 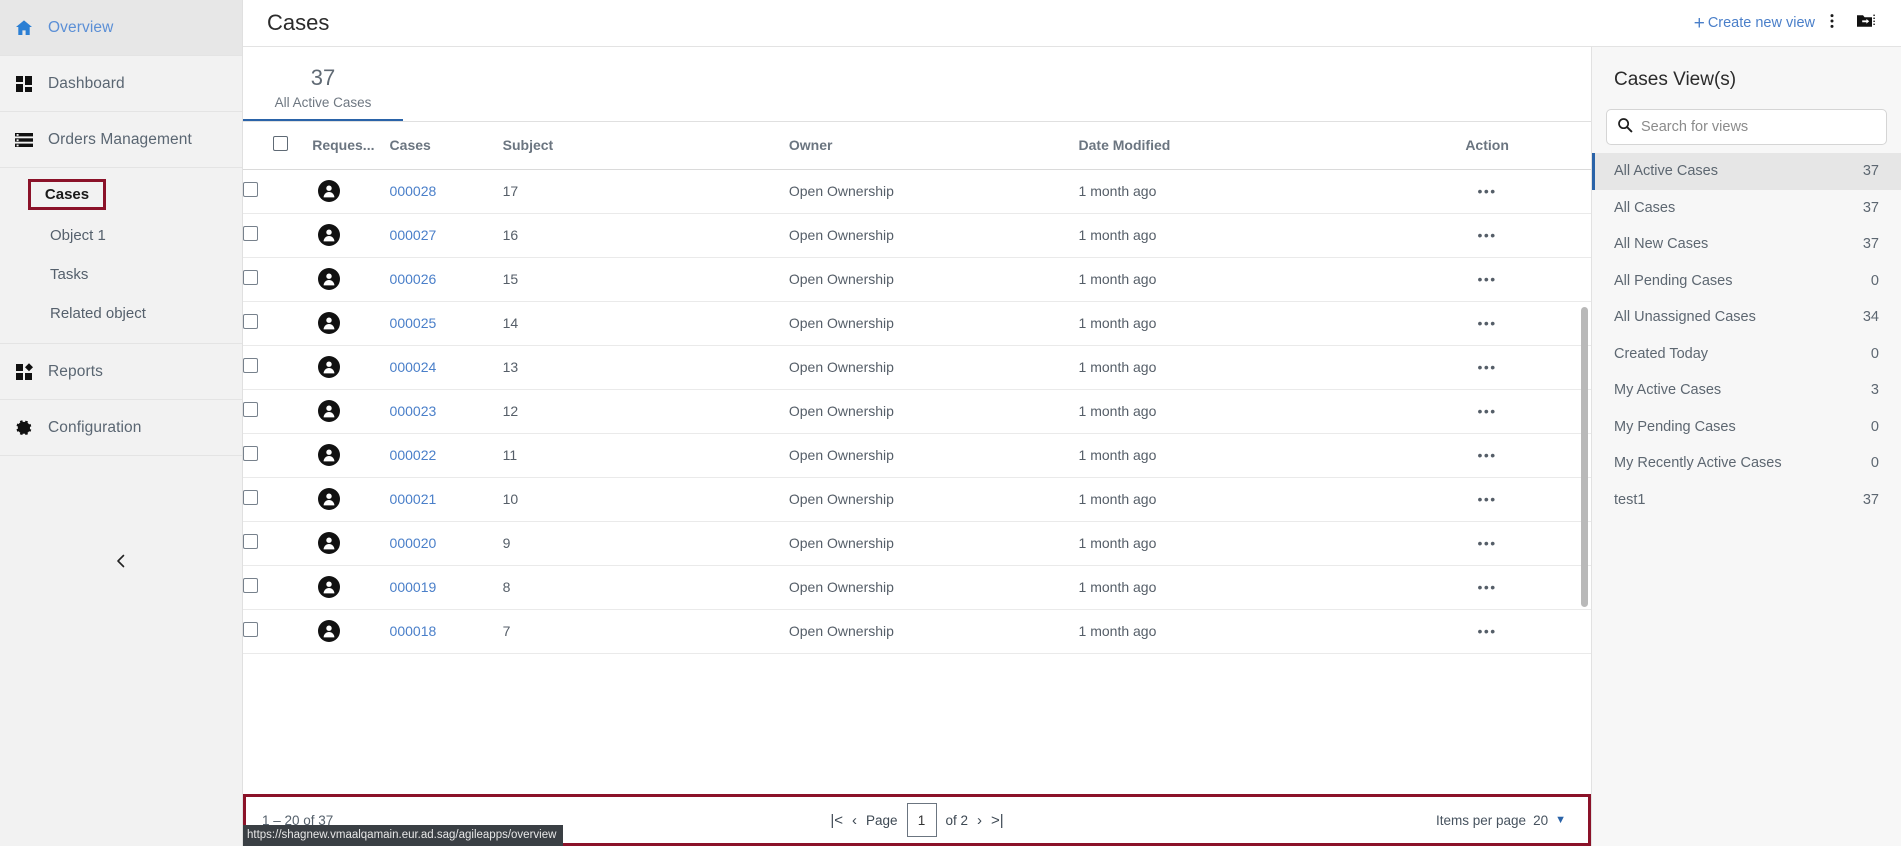 I want to click on row-requester-cell, so click(x=350, y=411).